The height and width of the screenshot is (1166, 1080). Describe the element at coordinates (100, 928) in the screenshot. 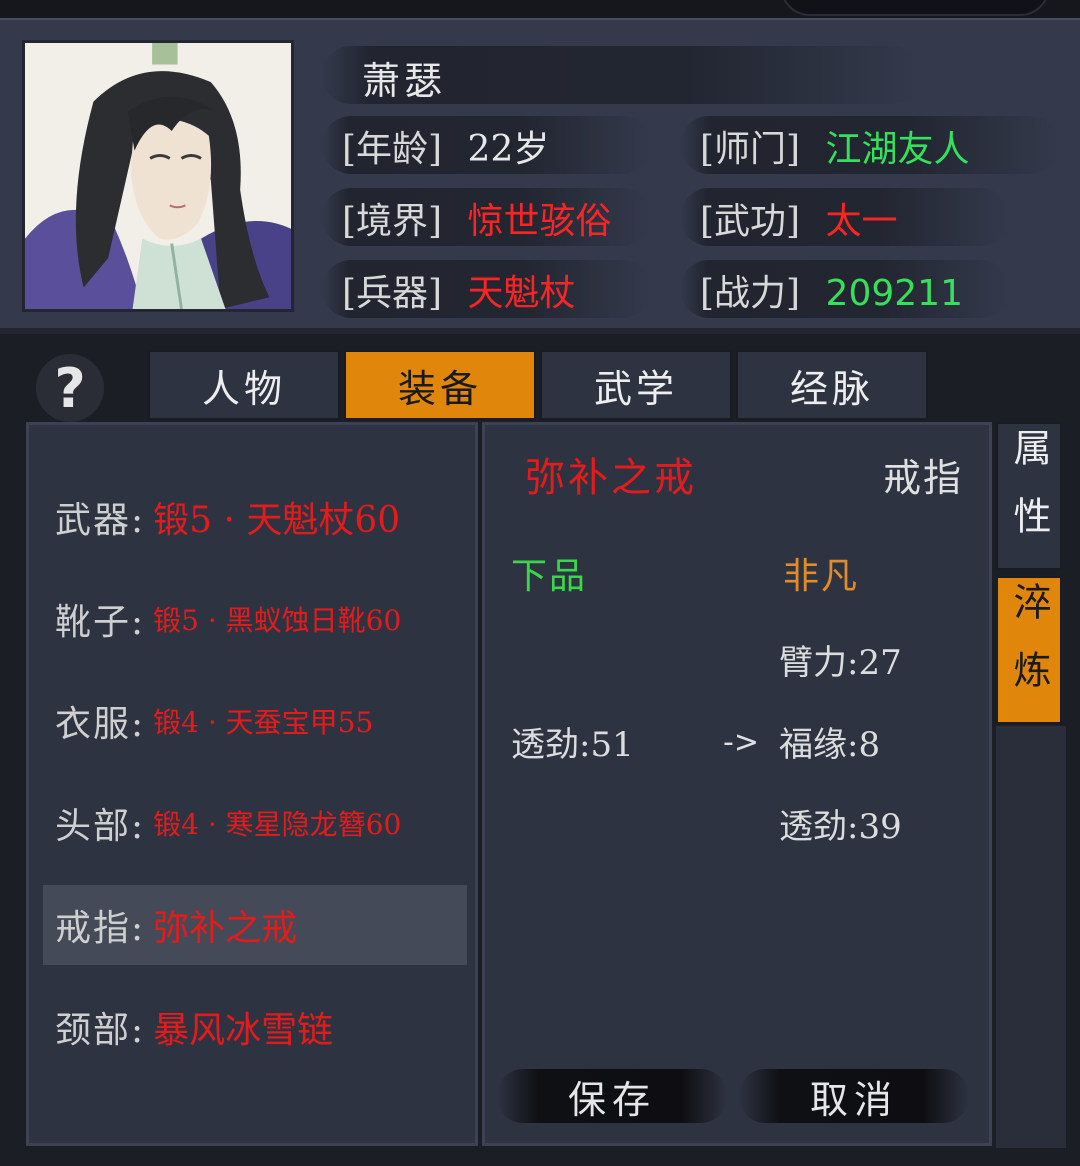

I see `slot-label: 戒指:` at that location.